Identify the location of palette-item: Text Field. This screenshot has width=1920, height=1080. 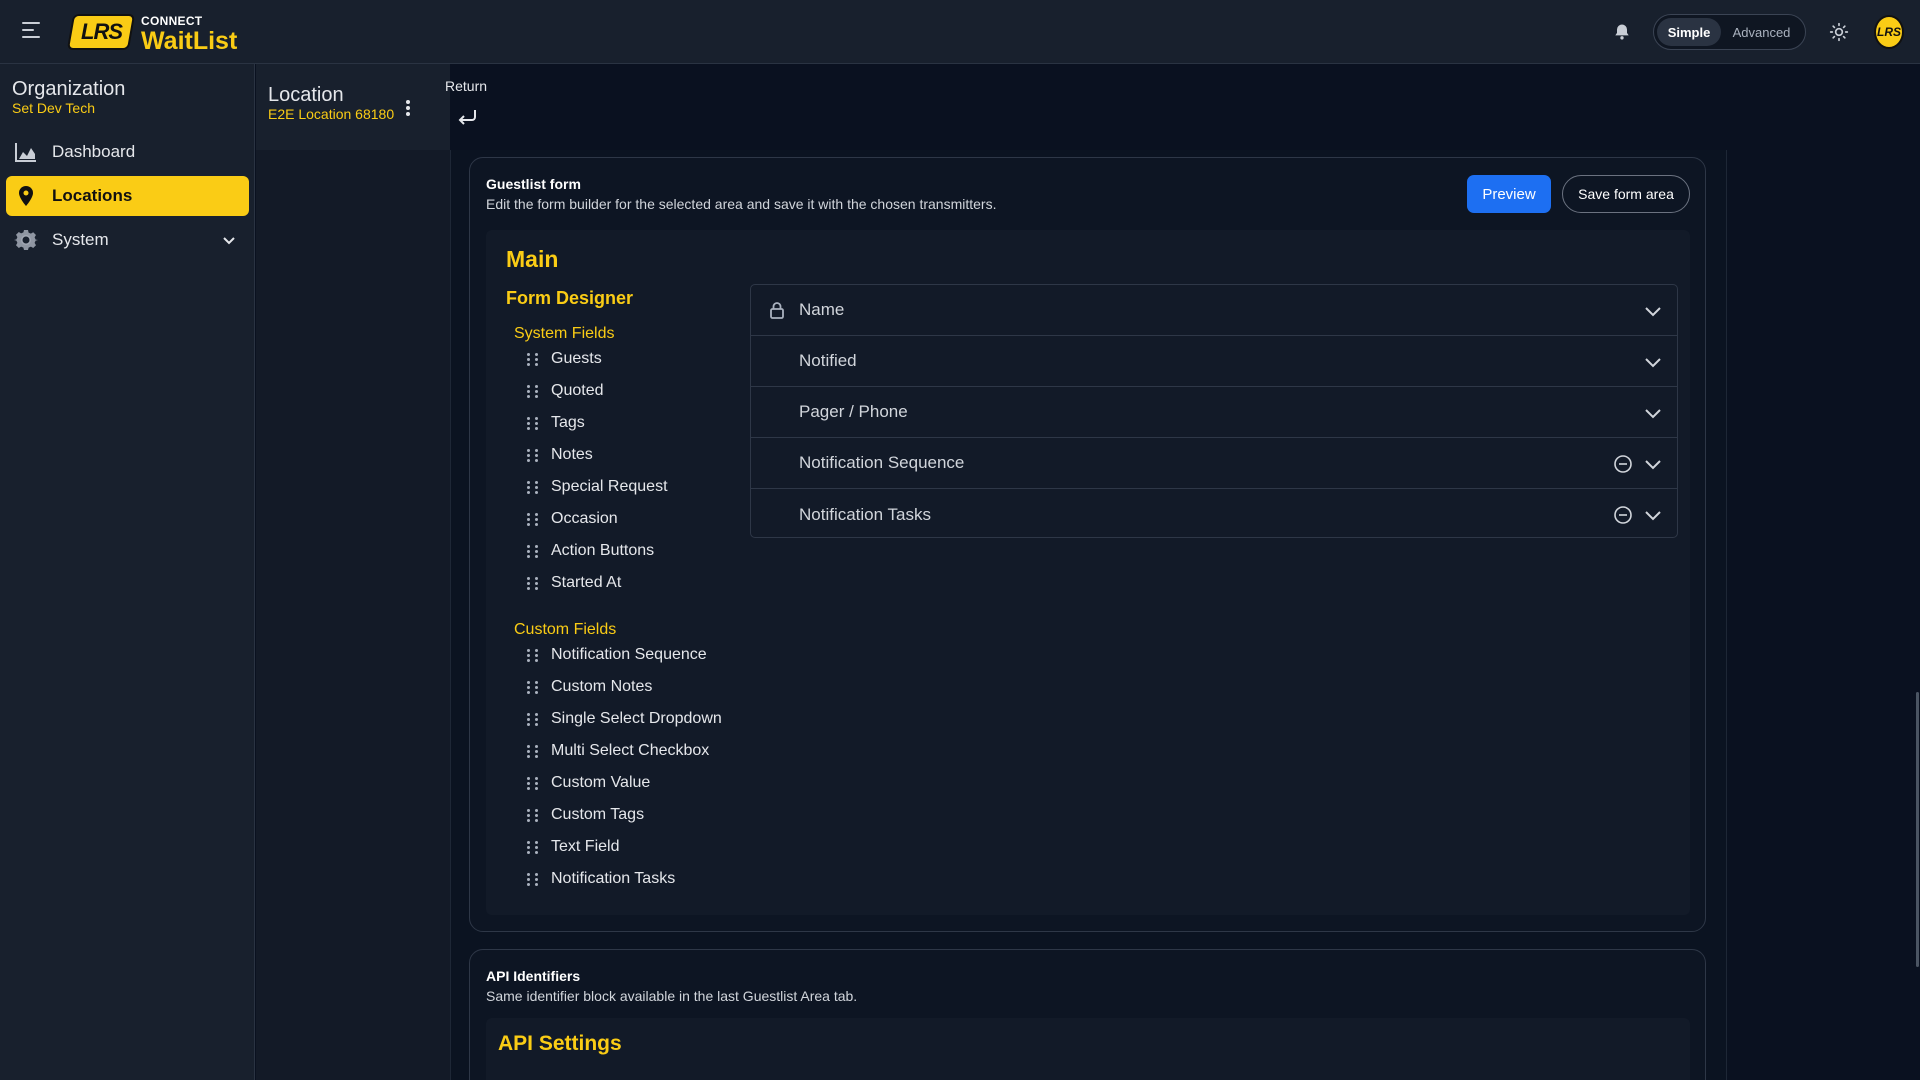
(573, 847).